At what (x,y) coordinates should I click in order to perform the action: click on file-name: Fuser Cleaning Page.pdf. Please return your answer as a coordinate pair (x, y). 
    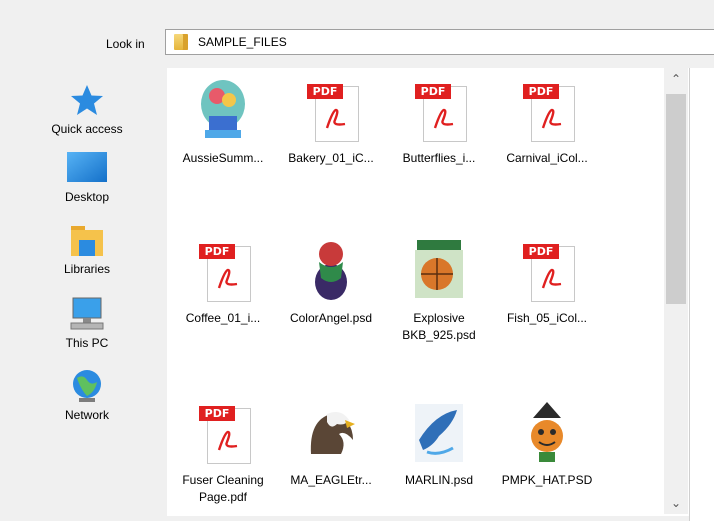
    Looking at the image, I should click on (223, 488).